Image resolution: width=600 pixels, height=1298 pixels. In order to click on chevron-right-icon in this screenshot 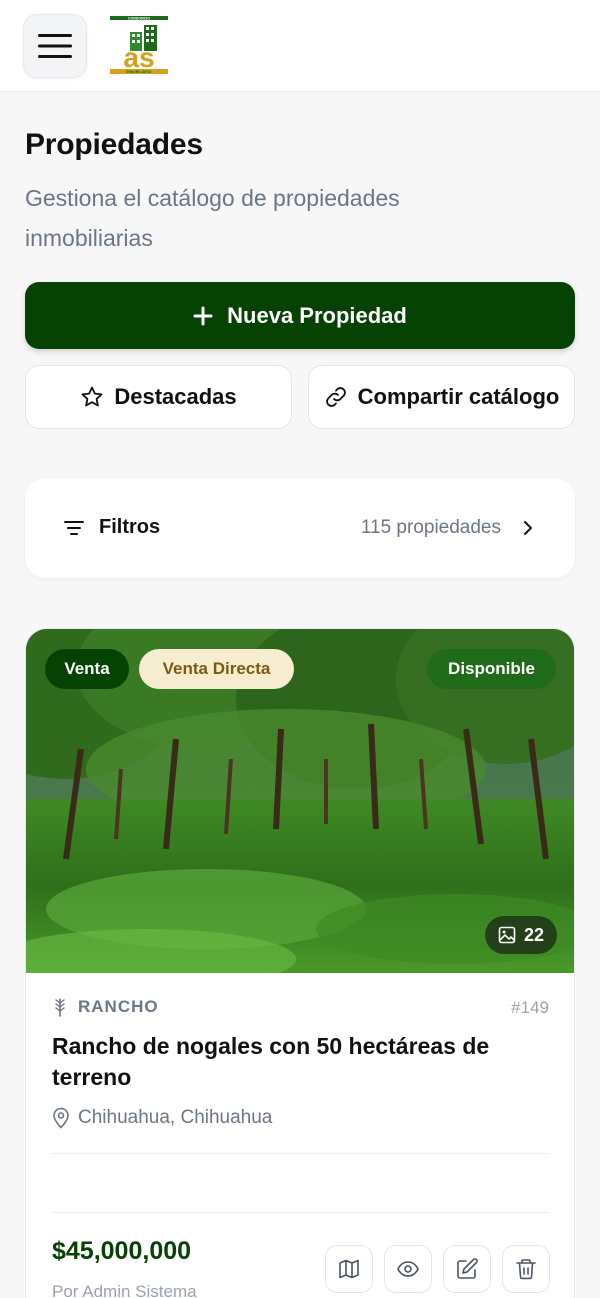, I will do `click(528, 528)`.